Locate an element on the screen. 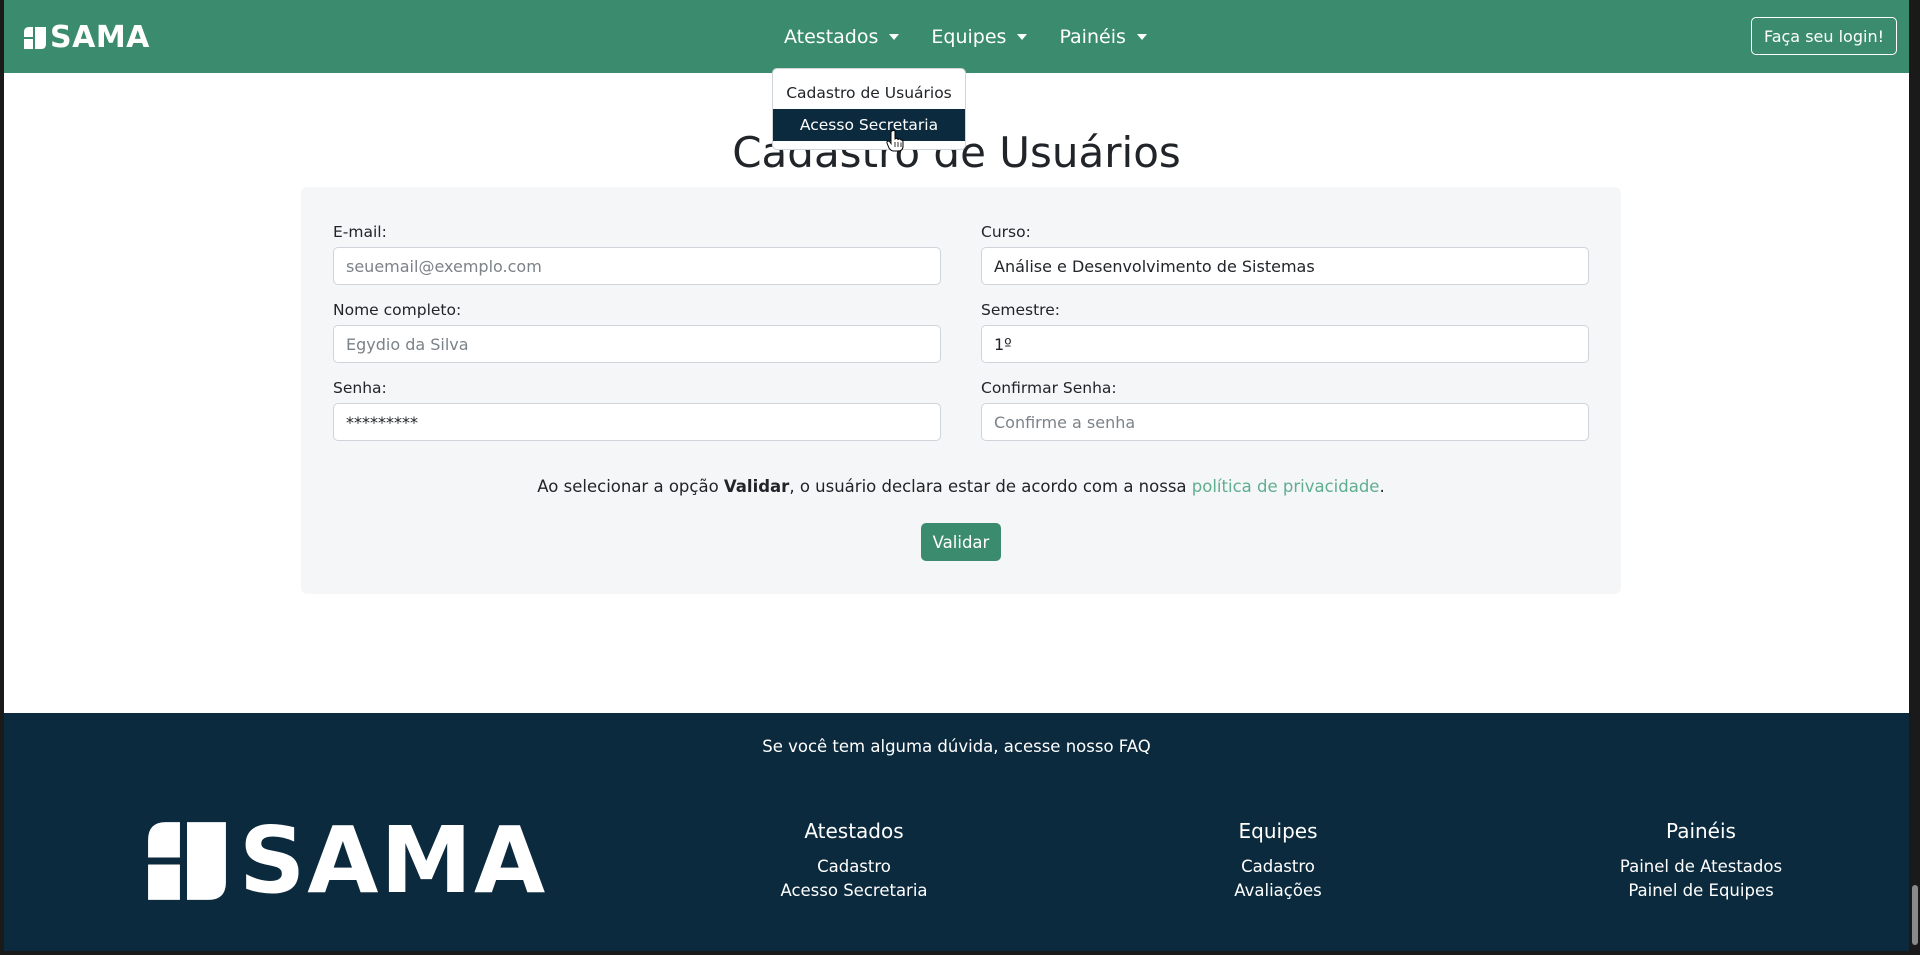 Image resolution: width=1920 pixels, height=955 pixels. nome-label: Nome completo: is located at coordinates (397, 310).